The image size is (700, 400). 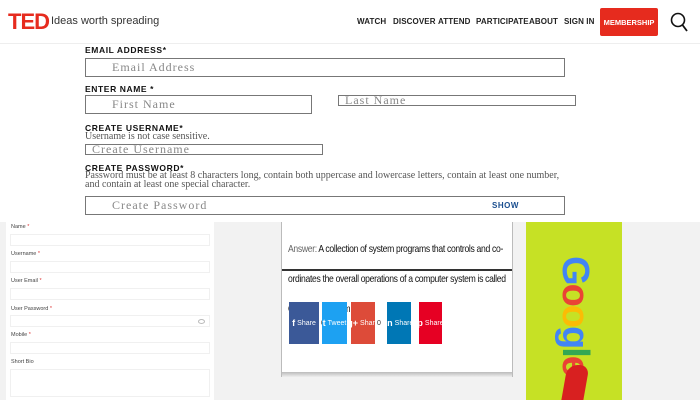 What do you see at coordinates (575, 315) in the screenshot?
I see `google-logo: Google` at bounding box center [575, 315].